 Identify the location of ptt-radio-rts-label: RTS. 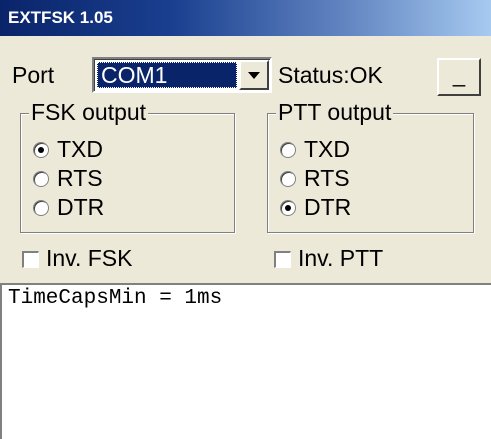
(327, 178).